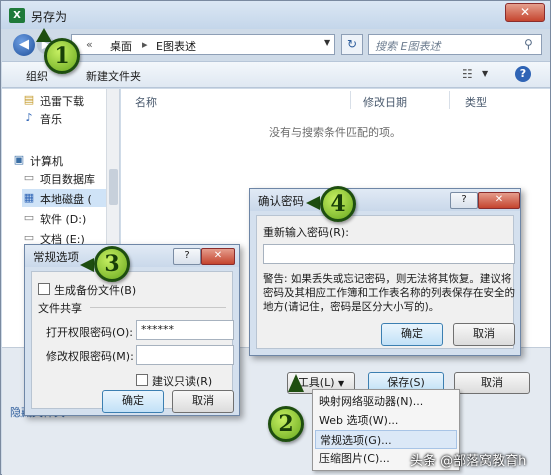 The width and height of the screenshot is (551, 475). Describe the element at coordinates (46, 161) in the screenshot. I see `nav-item-label: 计算机` at that location.